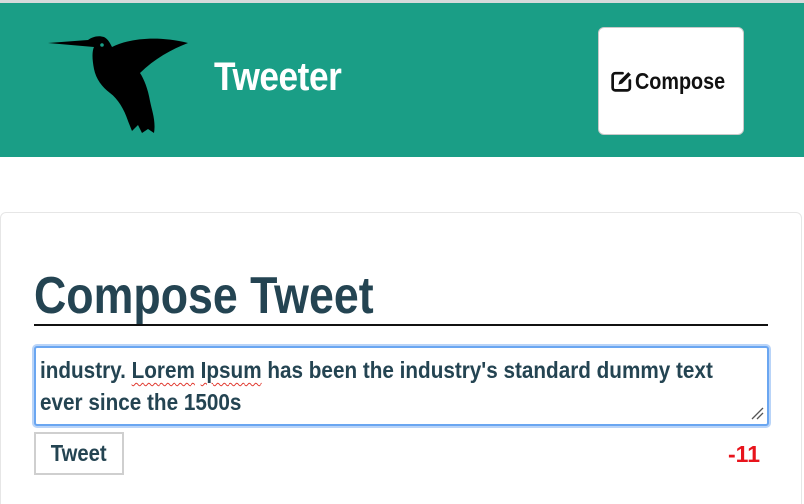 The height and width of the screenshot is (504, 804). I want to click on hummingbird-icon, so click(118, 84).